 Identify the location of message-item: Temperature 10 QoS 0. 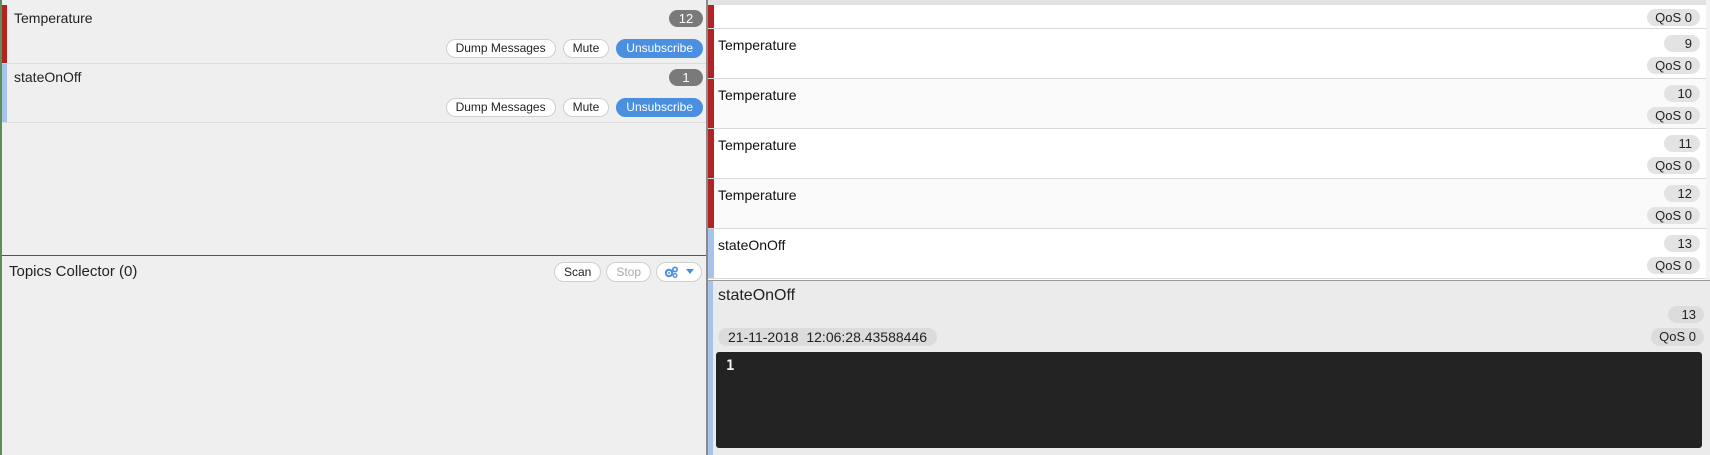
(1207, 104).